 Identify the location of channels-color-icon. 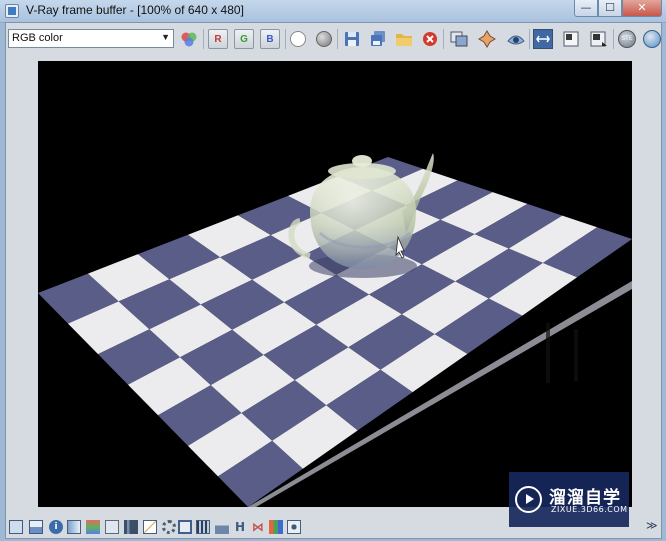
(189, 39).